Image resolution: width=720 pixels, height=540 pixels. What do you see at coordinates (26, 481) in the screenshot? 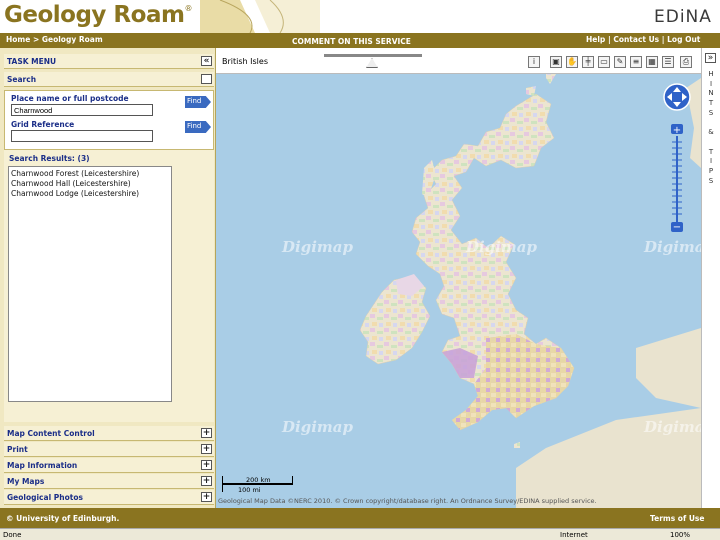
I see `section-label: My Maps` at bounding box center [26, 481].